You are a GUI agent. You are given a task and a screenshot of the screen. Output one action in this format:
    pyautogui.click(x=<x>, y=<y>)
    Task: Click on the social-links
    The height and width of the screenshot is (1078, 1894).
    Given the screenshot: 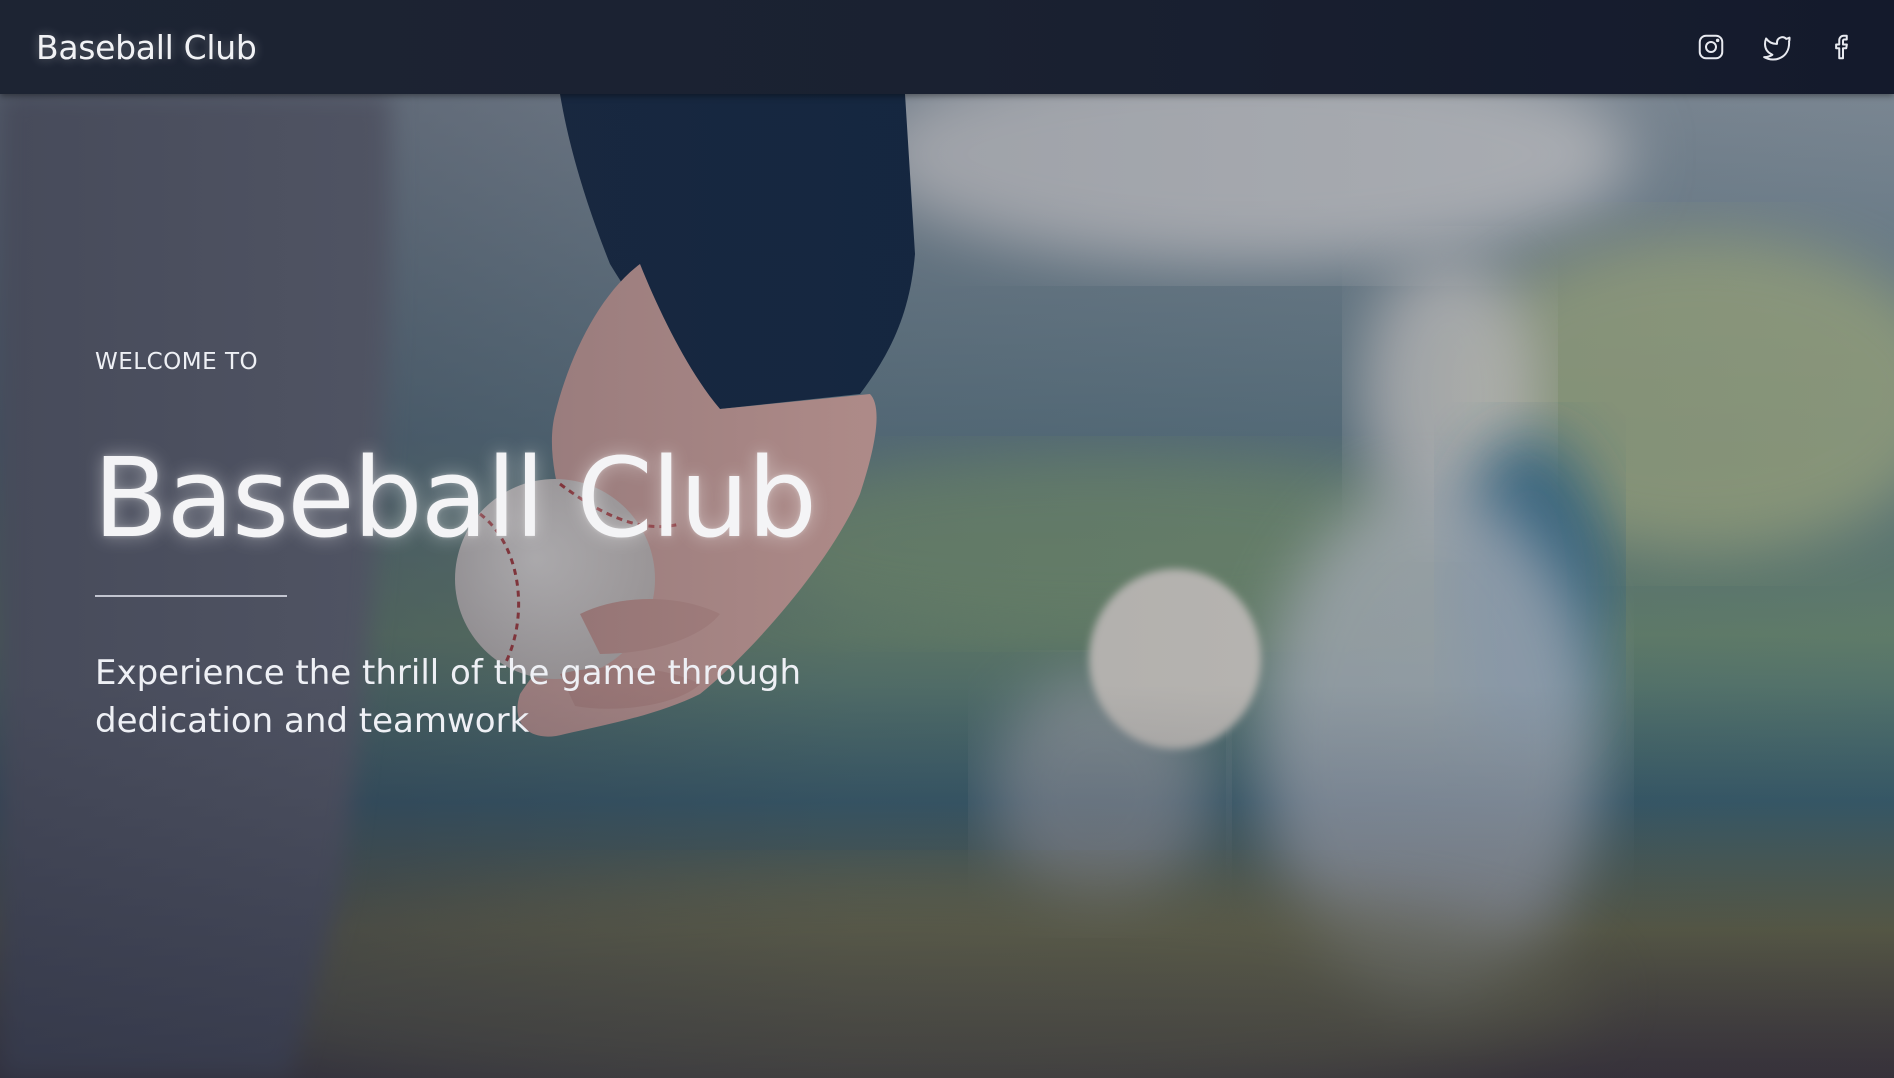 What is the action you would take?
    pyautogui.click(x=1777, y=47)
    